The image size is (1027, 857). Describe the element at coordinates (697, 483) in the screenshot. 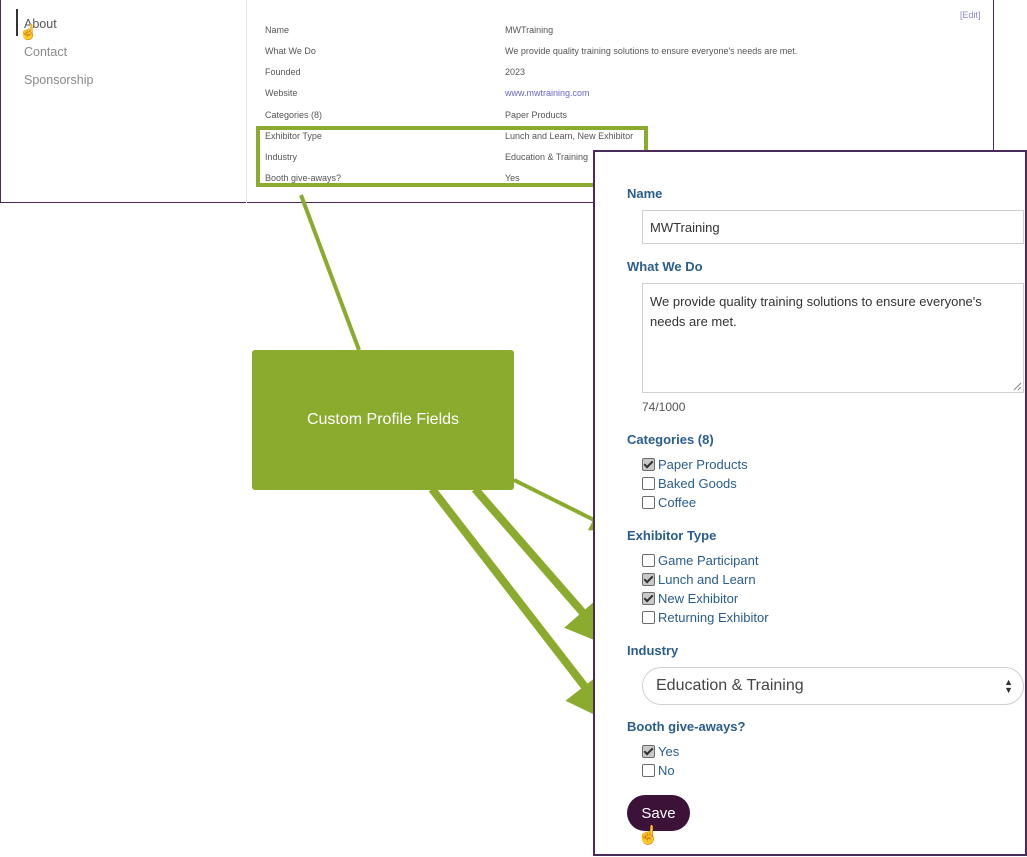

I see `checkbox-label: Baked Goods` at that location.